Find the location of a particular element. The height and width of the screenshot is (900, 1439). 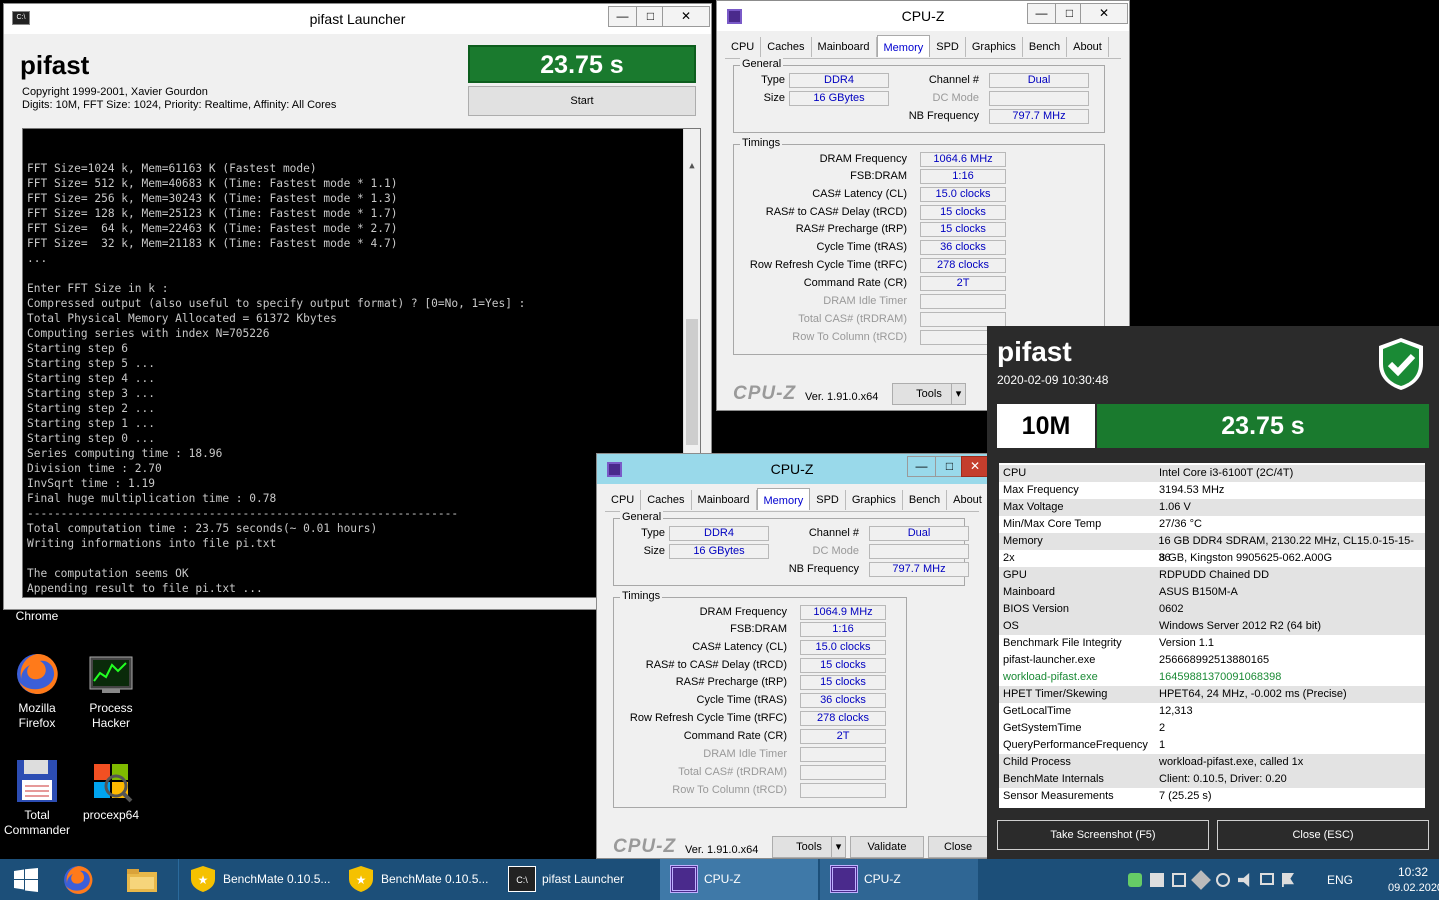

taskbar-item-cpuz-1: CPU-Z is located at coordinates (739, 879).